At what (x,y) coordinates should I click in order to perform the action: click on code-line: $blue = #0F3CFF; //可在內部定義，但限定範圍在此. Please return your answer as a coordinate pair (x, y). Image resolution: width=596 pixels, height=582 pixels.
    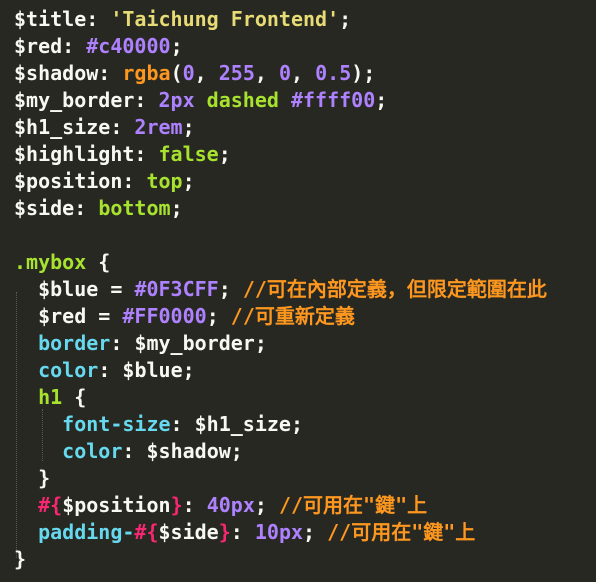
    Looking at the image, I should click on (280, 289).